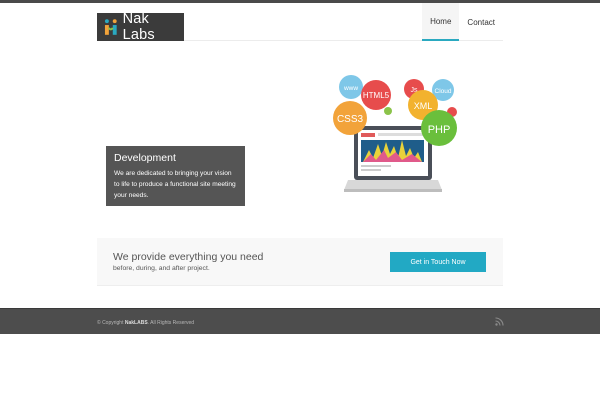  Describe the element at coordinates (499, 321) in the screenshot. I see `rss-icon` at that location.